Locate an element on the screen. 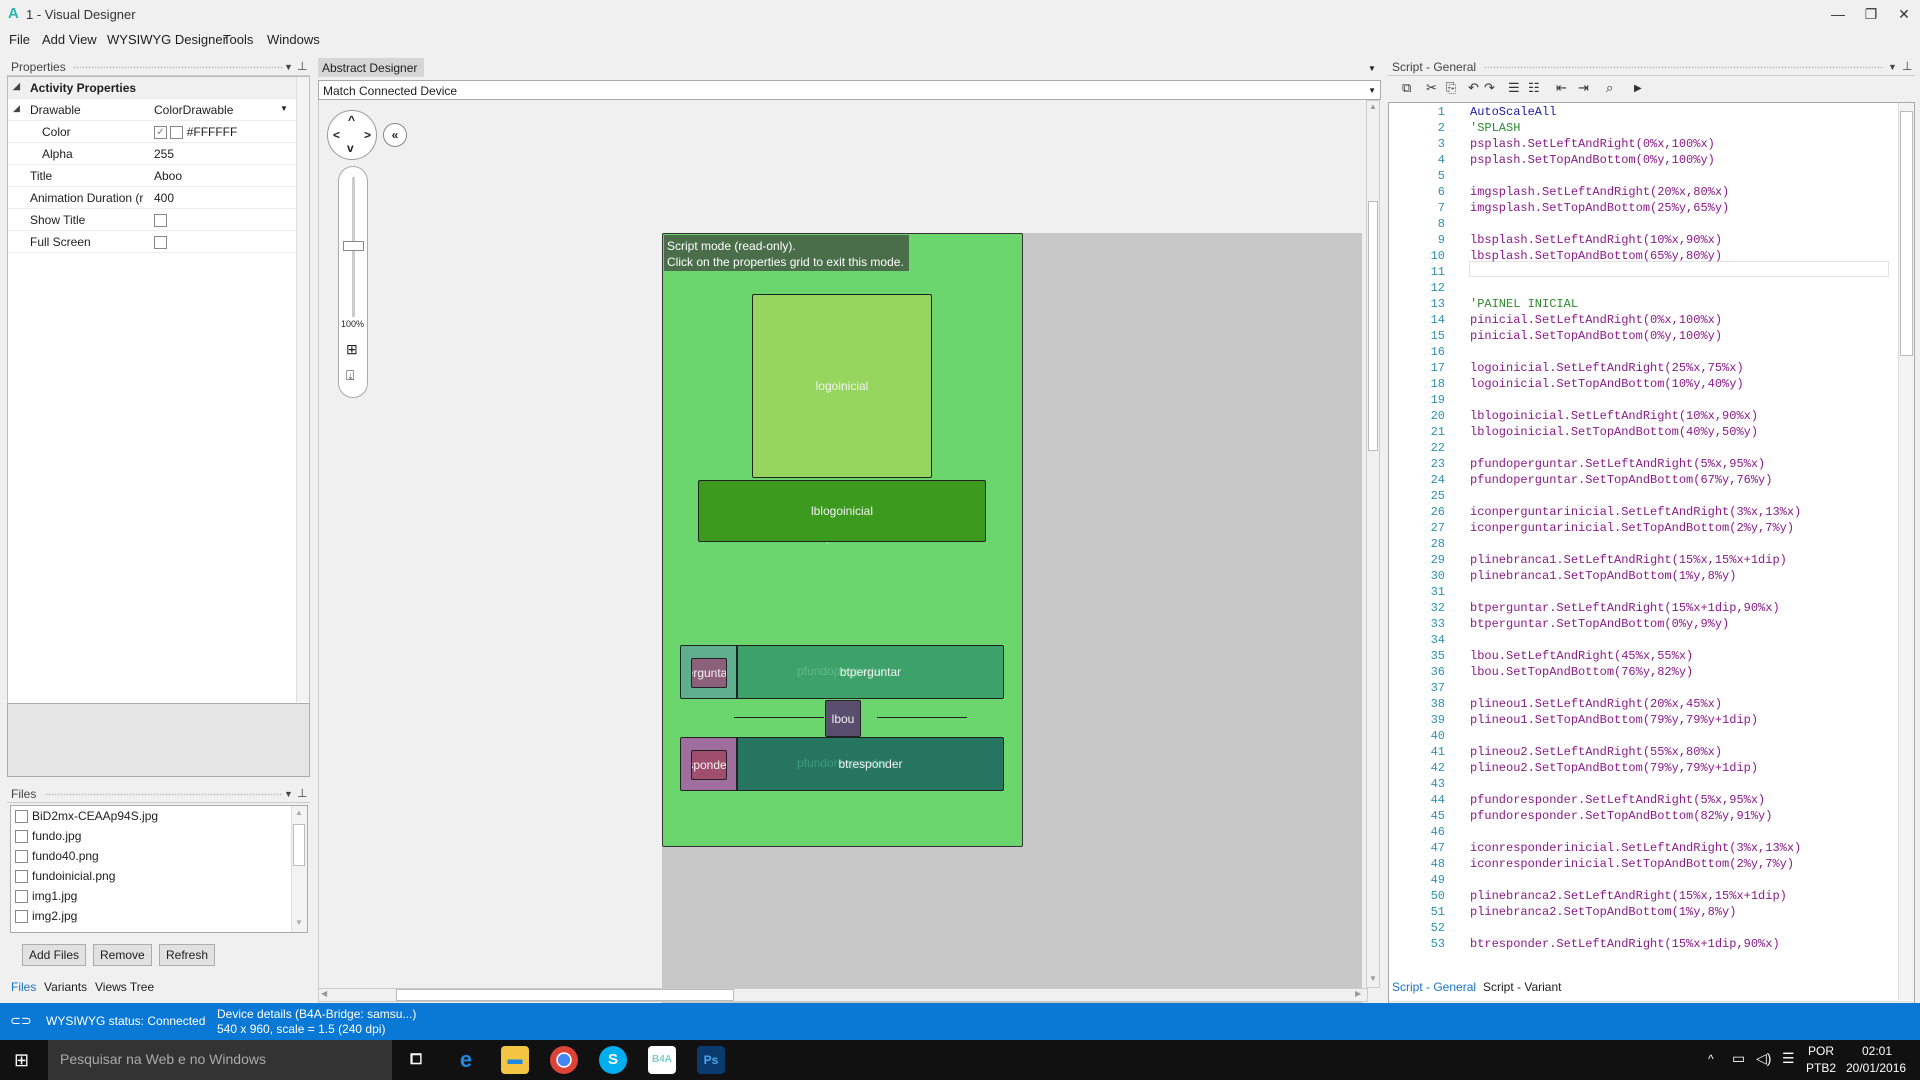 Image resolution: width=1920 pixels, height=1080 pixels. tab-views-tree: Views Tree is located at coordinates (124, 987).